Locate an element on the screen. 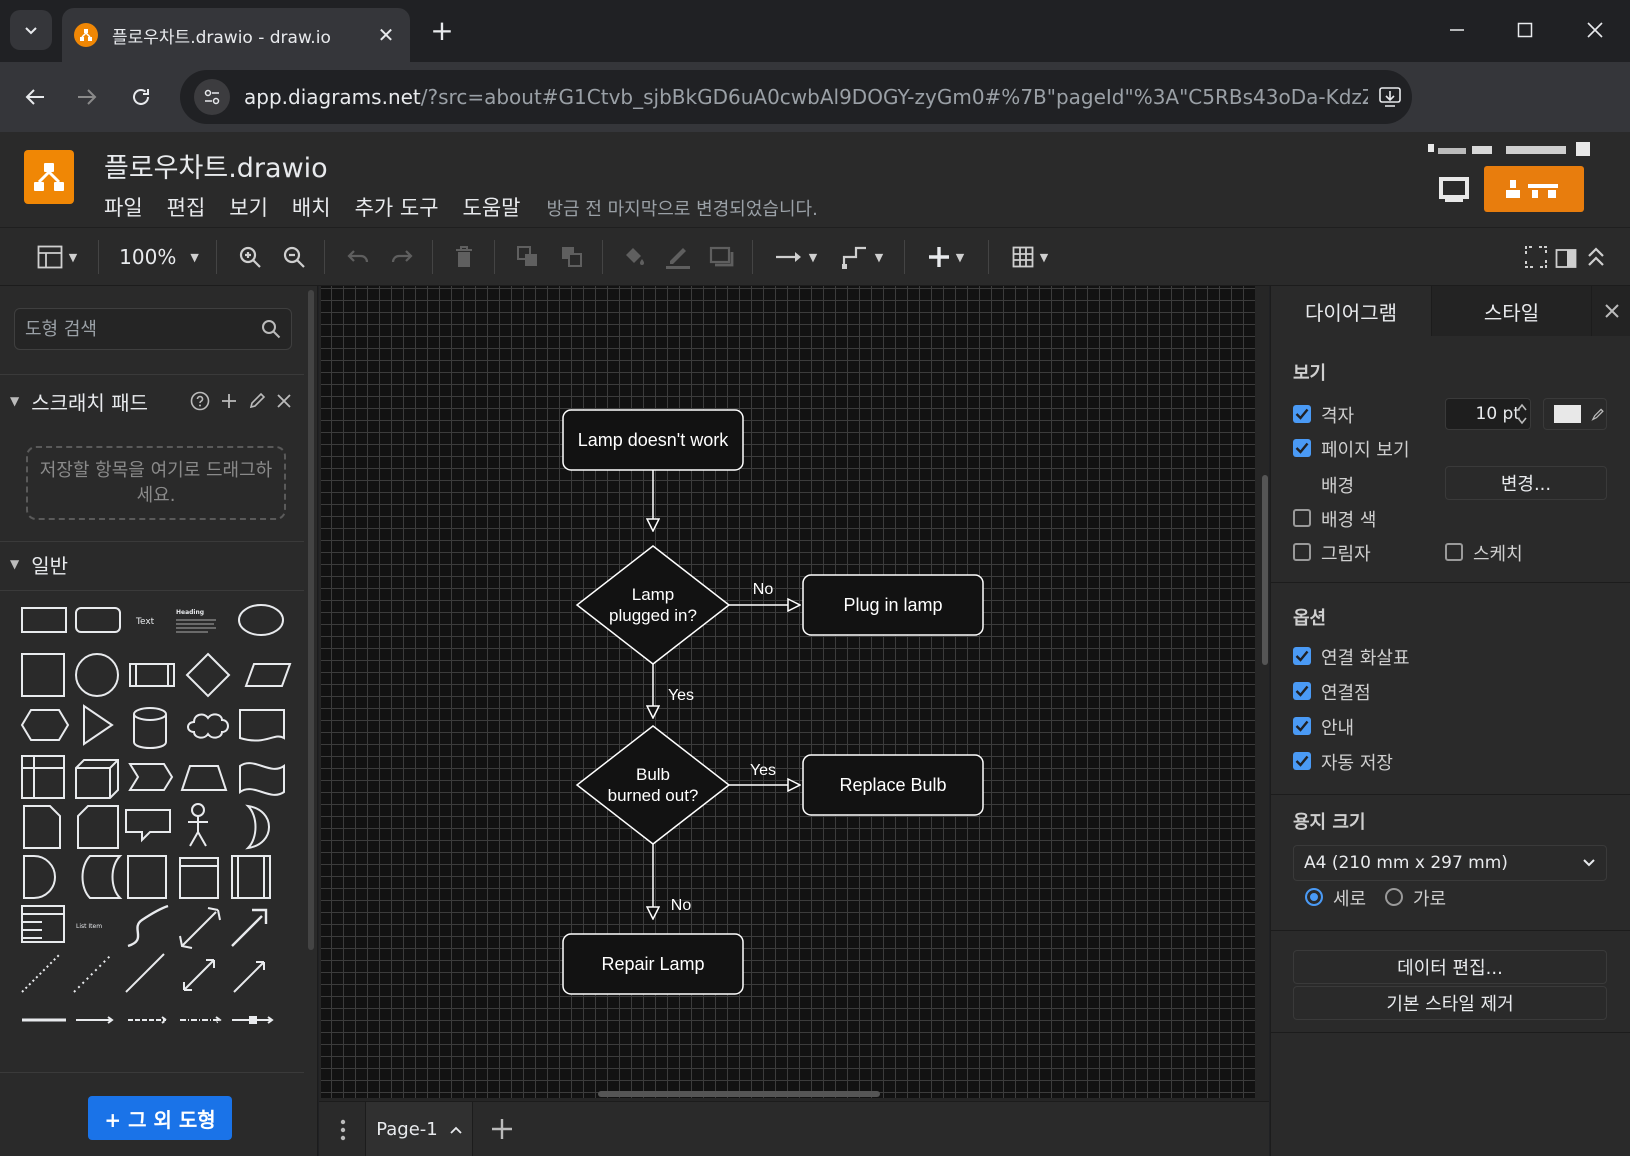 This screenshot has width=1630, height=1156. edit-pencil-icon is located at coordinates (257, 401).